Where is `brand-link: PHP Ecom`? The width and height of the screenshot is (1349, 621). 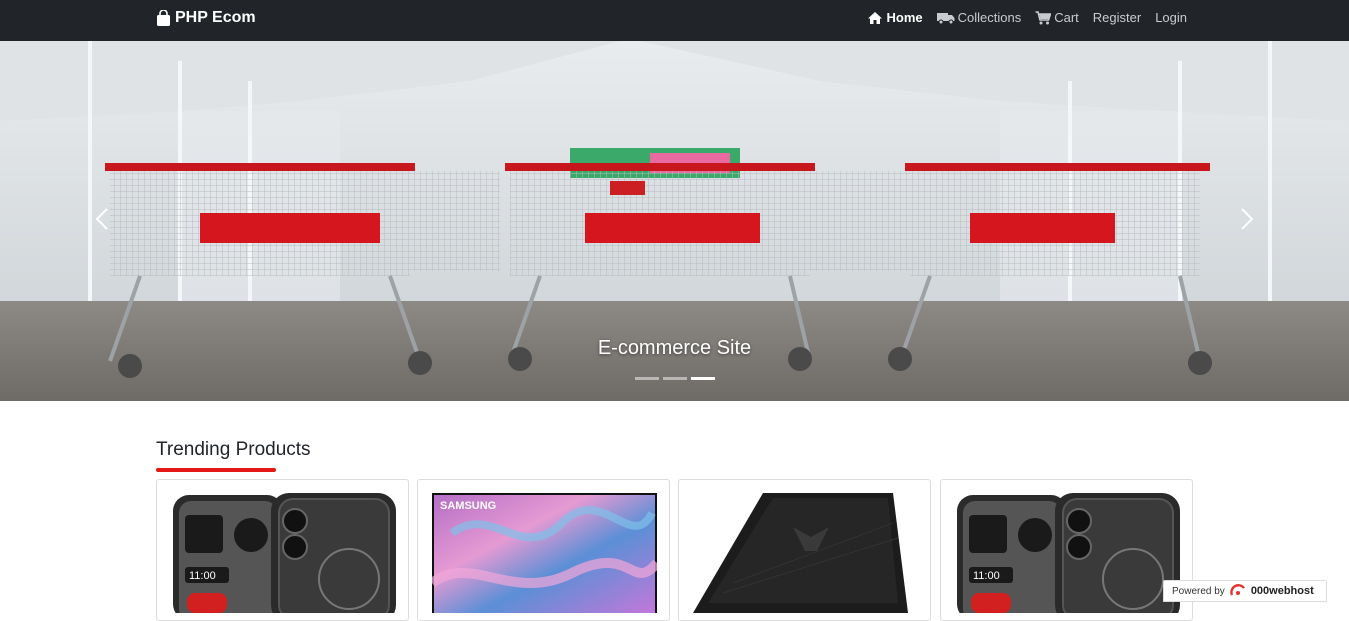
brand-link: PHP Ecom is located at coordinates (206, 18).